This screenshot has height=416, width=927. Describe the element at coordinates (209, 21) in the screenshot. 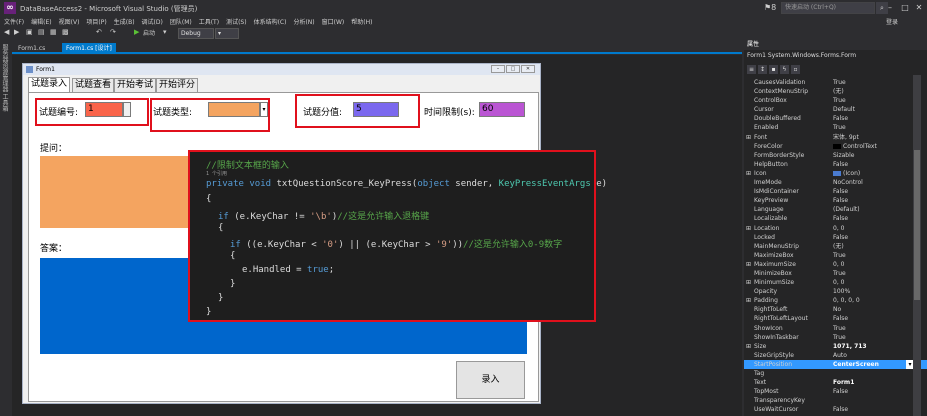

I see `menu-item: 工具(T)` at that location.